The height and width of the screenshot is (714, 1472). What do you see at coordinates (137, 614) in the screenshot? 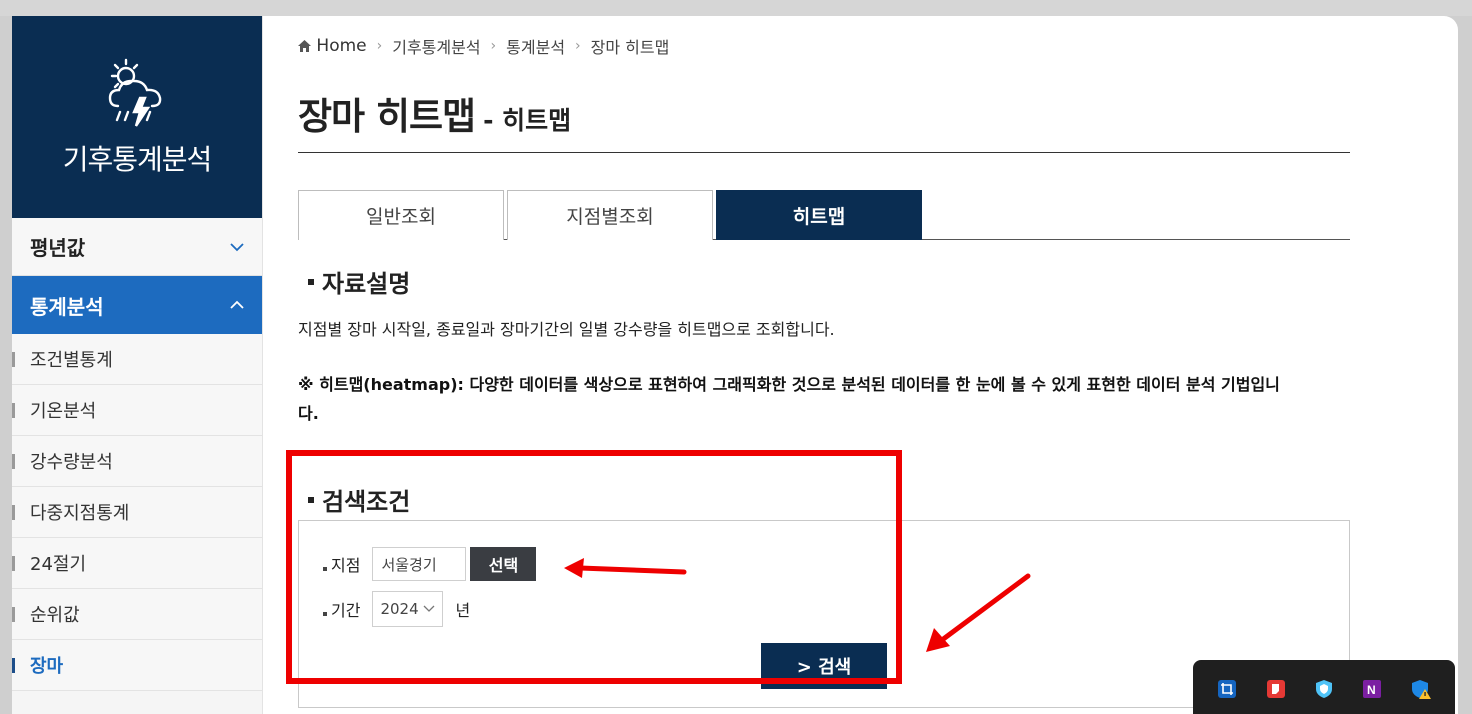
I see `submenu-item-rankings: 순위값` at bounding box center [137, 614].